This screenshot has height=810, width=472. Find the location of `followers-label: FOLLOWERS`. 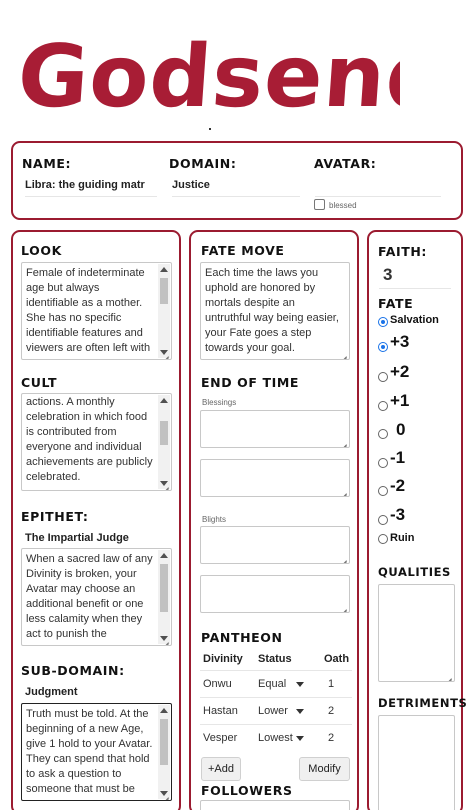

followers-label: FOLLOWERS is located at coordinates (247, 790).